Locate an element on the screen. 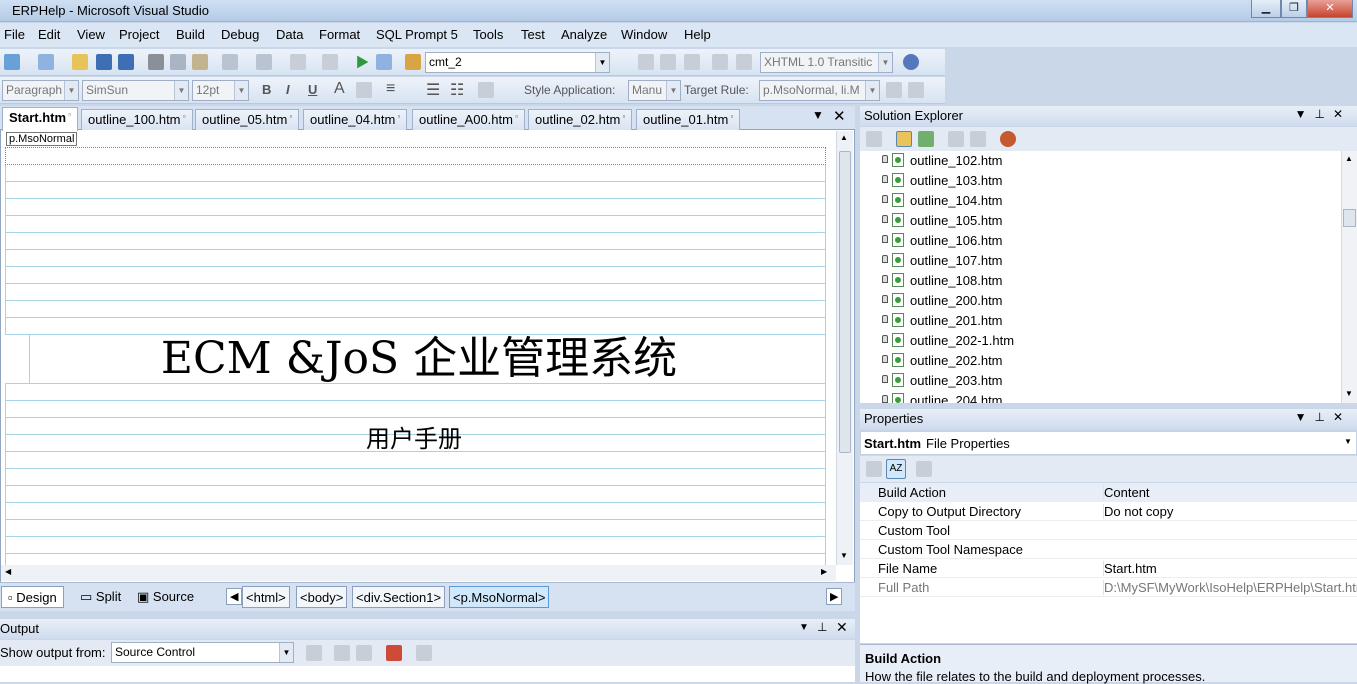  tree-item: outline_107.htm is located at coordinates (1100, 261).